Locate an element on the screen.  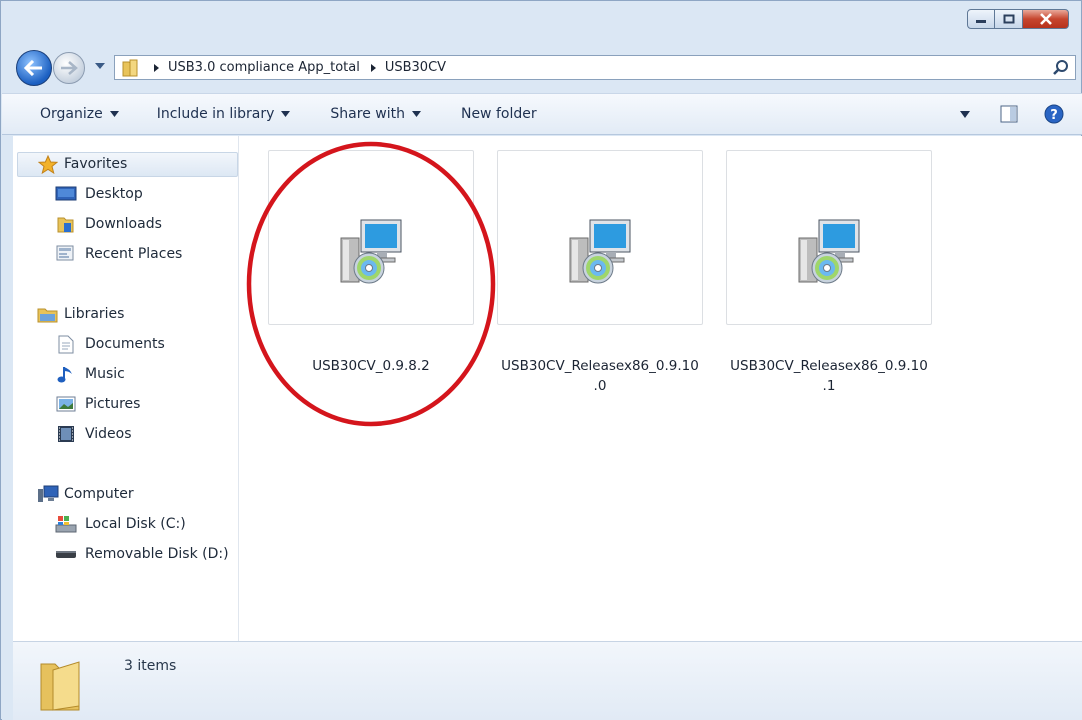
share-with-menu: Share with is located at coordinates (375, 114).